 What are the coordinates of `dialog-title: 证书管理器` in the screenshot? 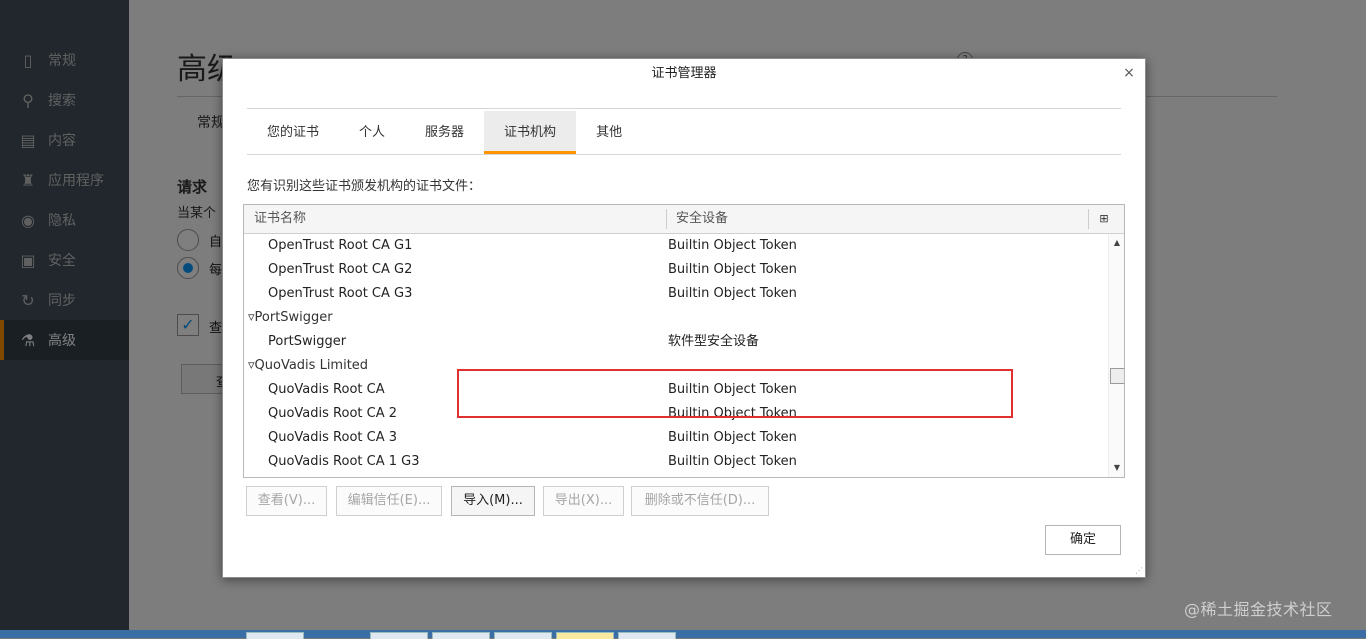 It's located at (684, 73).